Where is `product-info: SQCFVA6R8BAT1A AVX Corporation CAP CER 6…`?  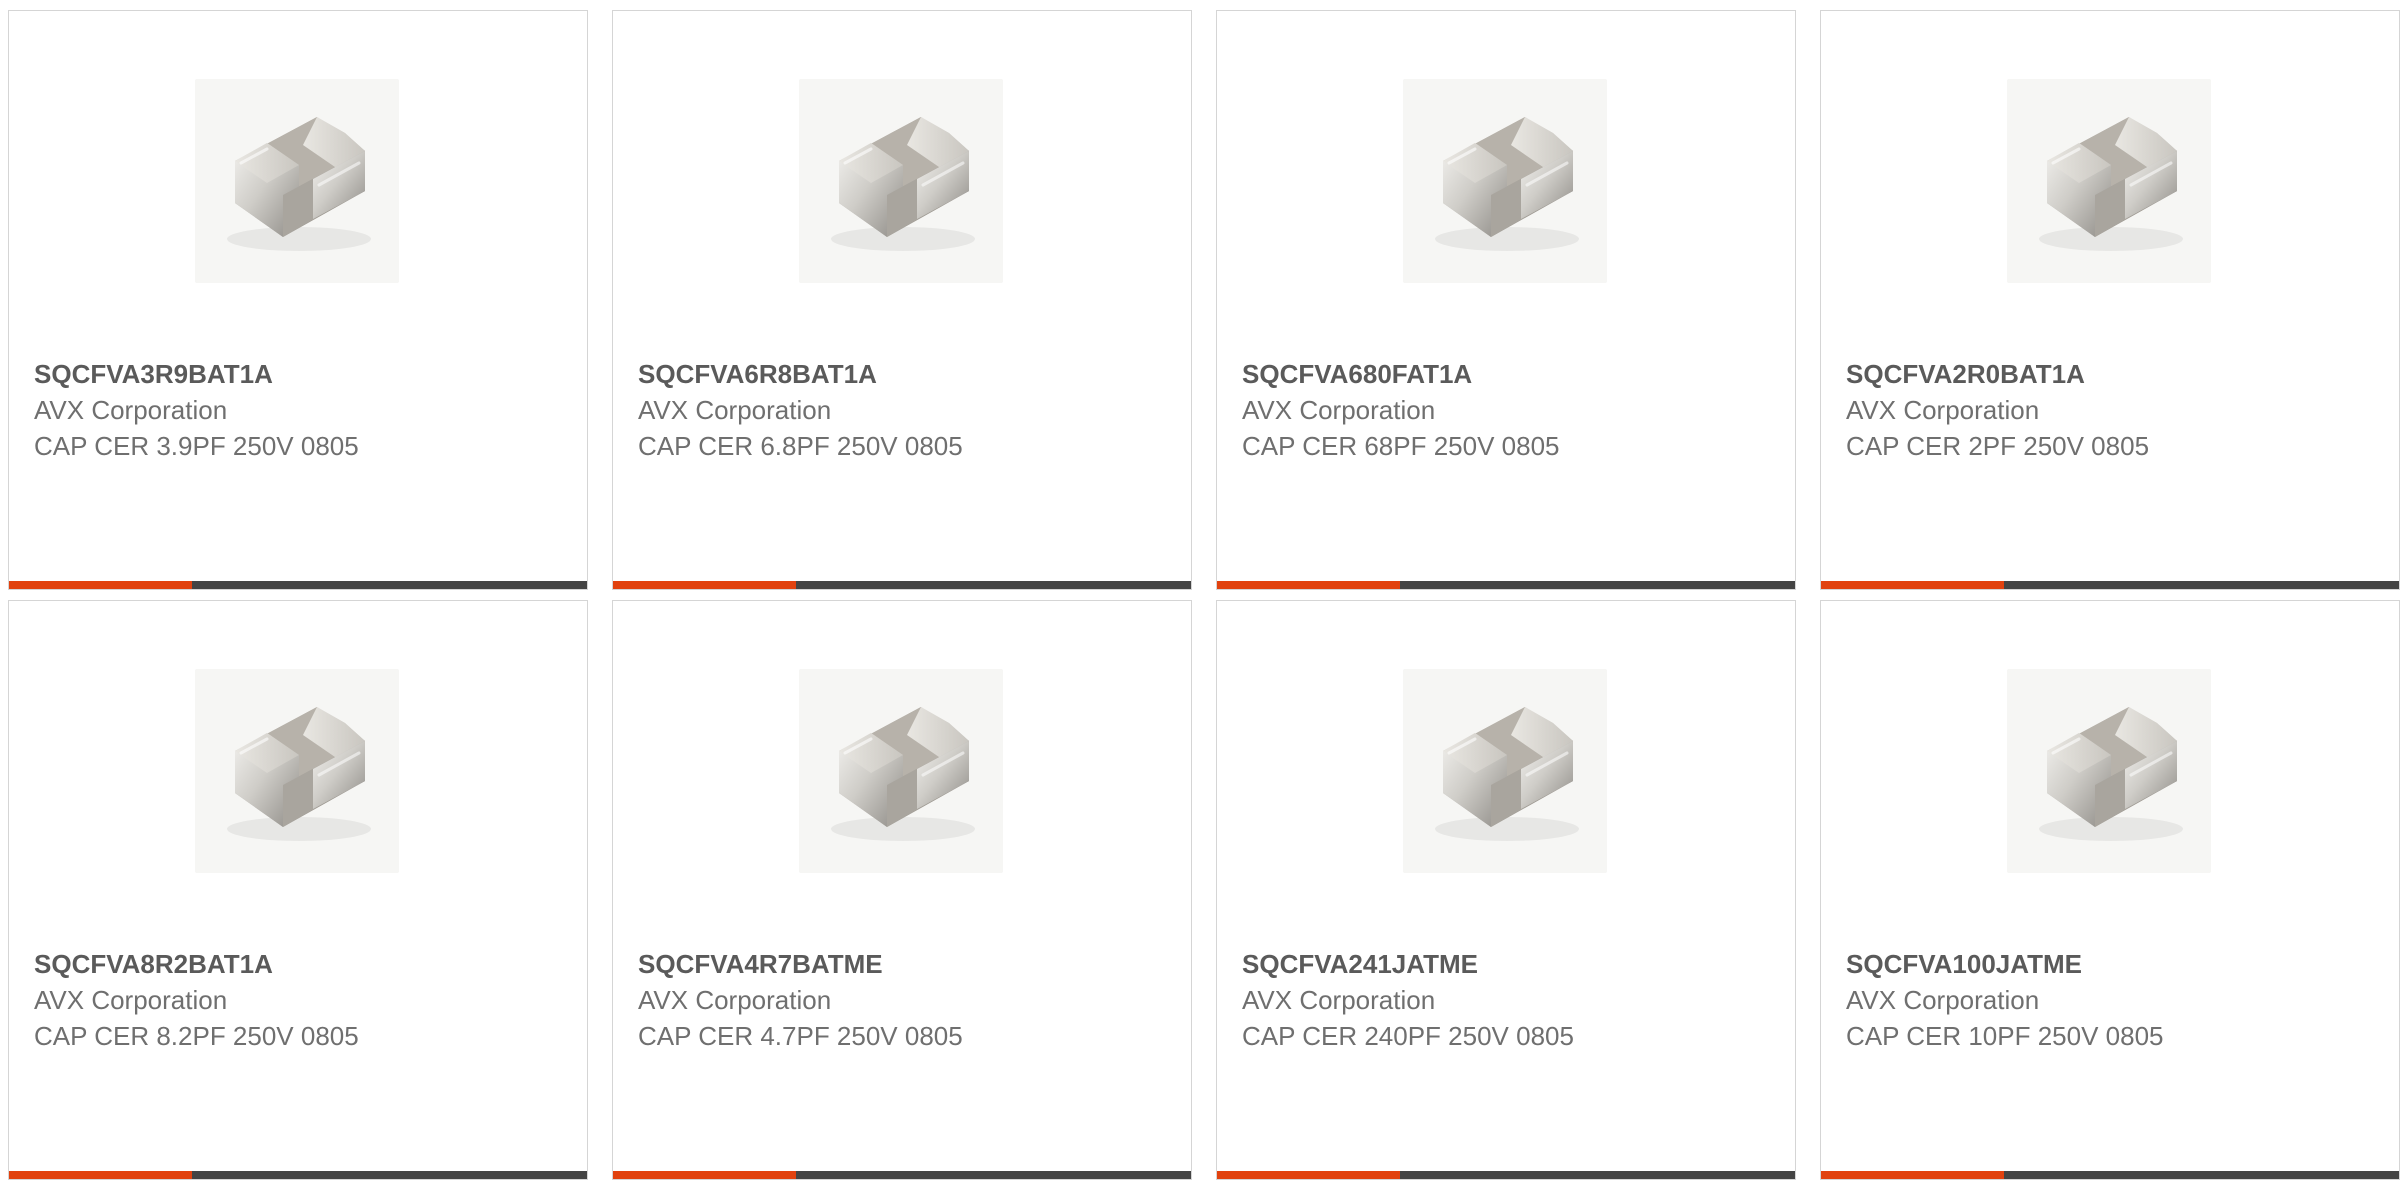
product-info: SQCFVA6R8BAT1A AVX Corporation CAP CER 6… is located at coordinates (904, 410).